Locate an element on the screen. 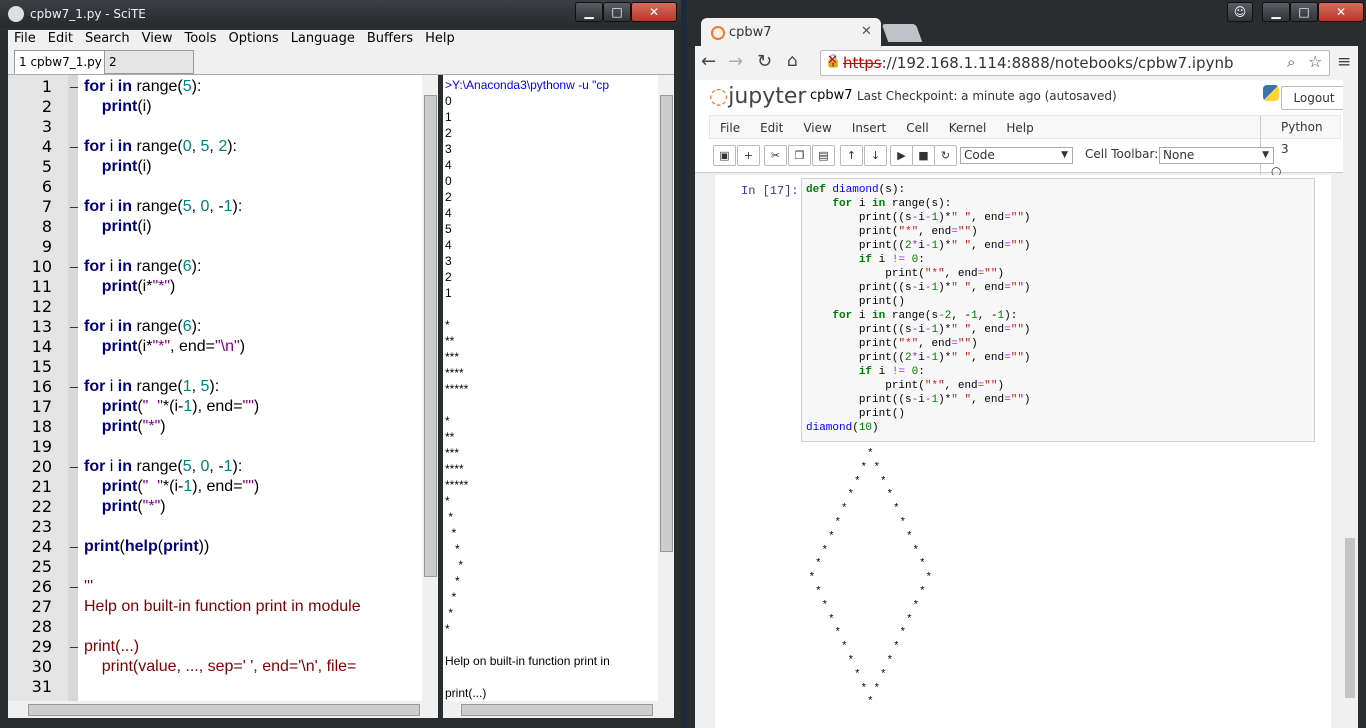 Image resolution: width=1366 pixels, height=728 pixels. code-line: for i in range(6): is located at coordinates (142, 267).